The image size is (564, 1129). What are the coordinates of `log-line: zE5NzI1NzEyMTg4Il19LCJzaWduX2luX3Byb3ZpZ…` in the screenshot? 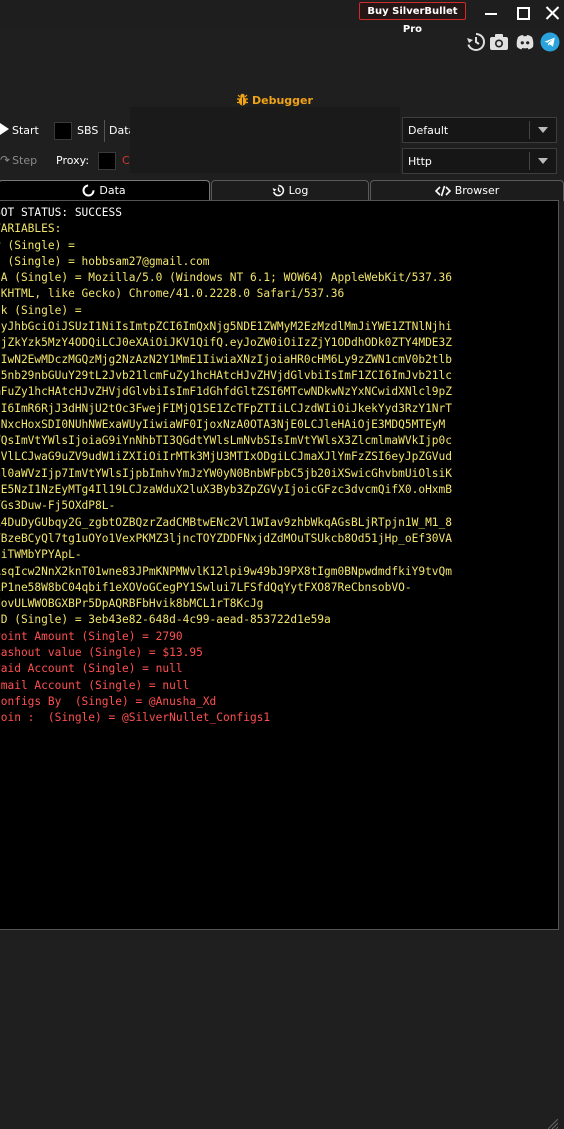 It's located at (226, 490).